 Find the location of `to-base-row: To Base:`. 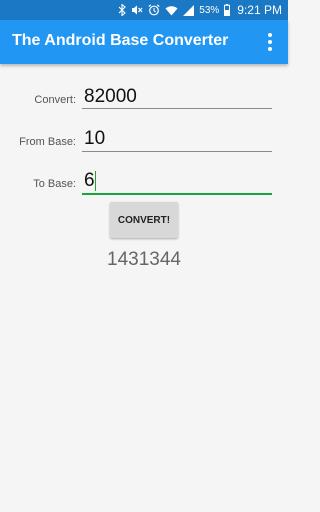

to-base-row: To Base: is located at coordinates (144, 186).